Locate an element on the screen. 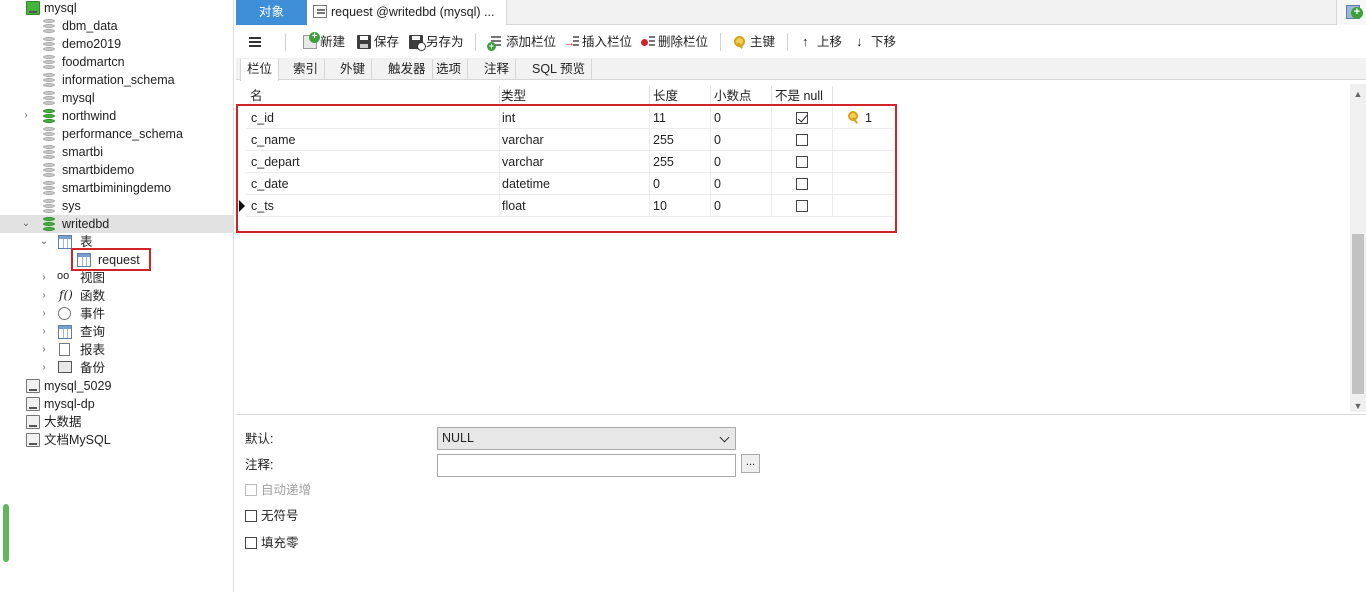 The width and height of the screenshot is (1366, 592). field-length-cell: 10 is located at coordinates (660, 206).